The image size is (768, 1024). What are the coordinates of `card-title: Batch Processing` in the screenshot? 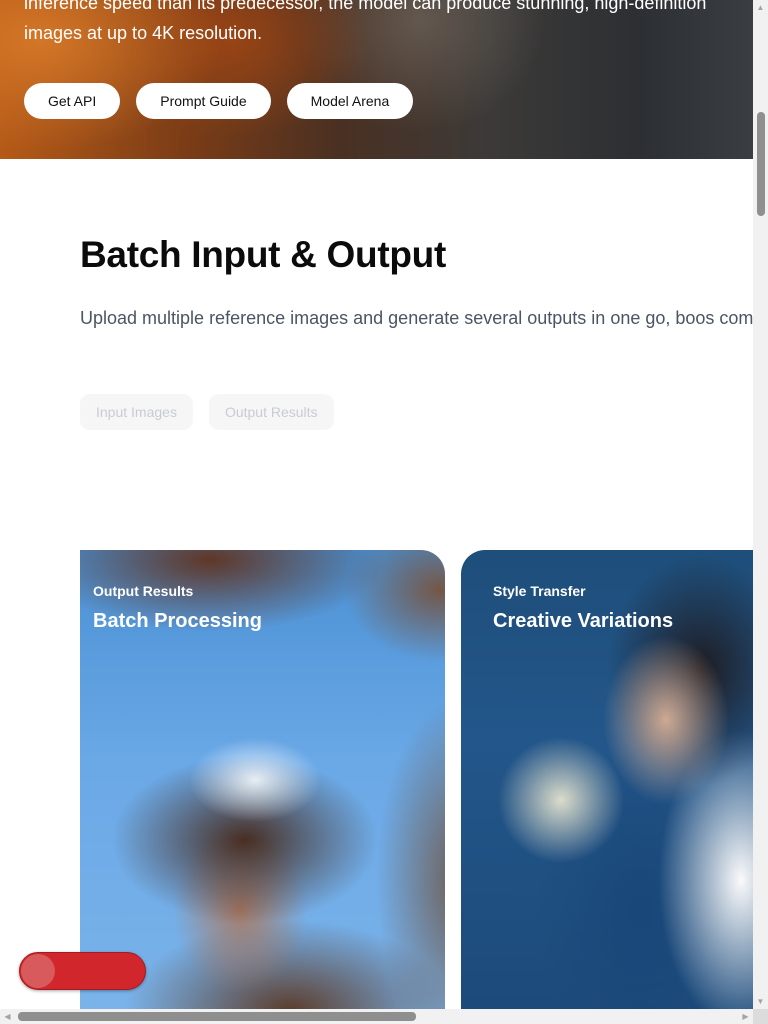 It's located at (177, 621).